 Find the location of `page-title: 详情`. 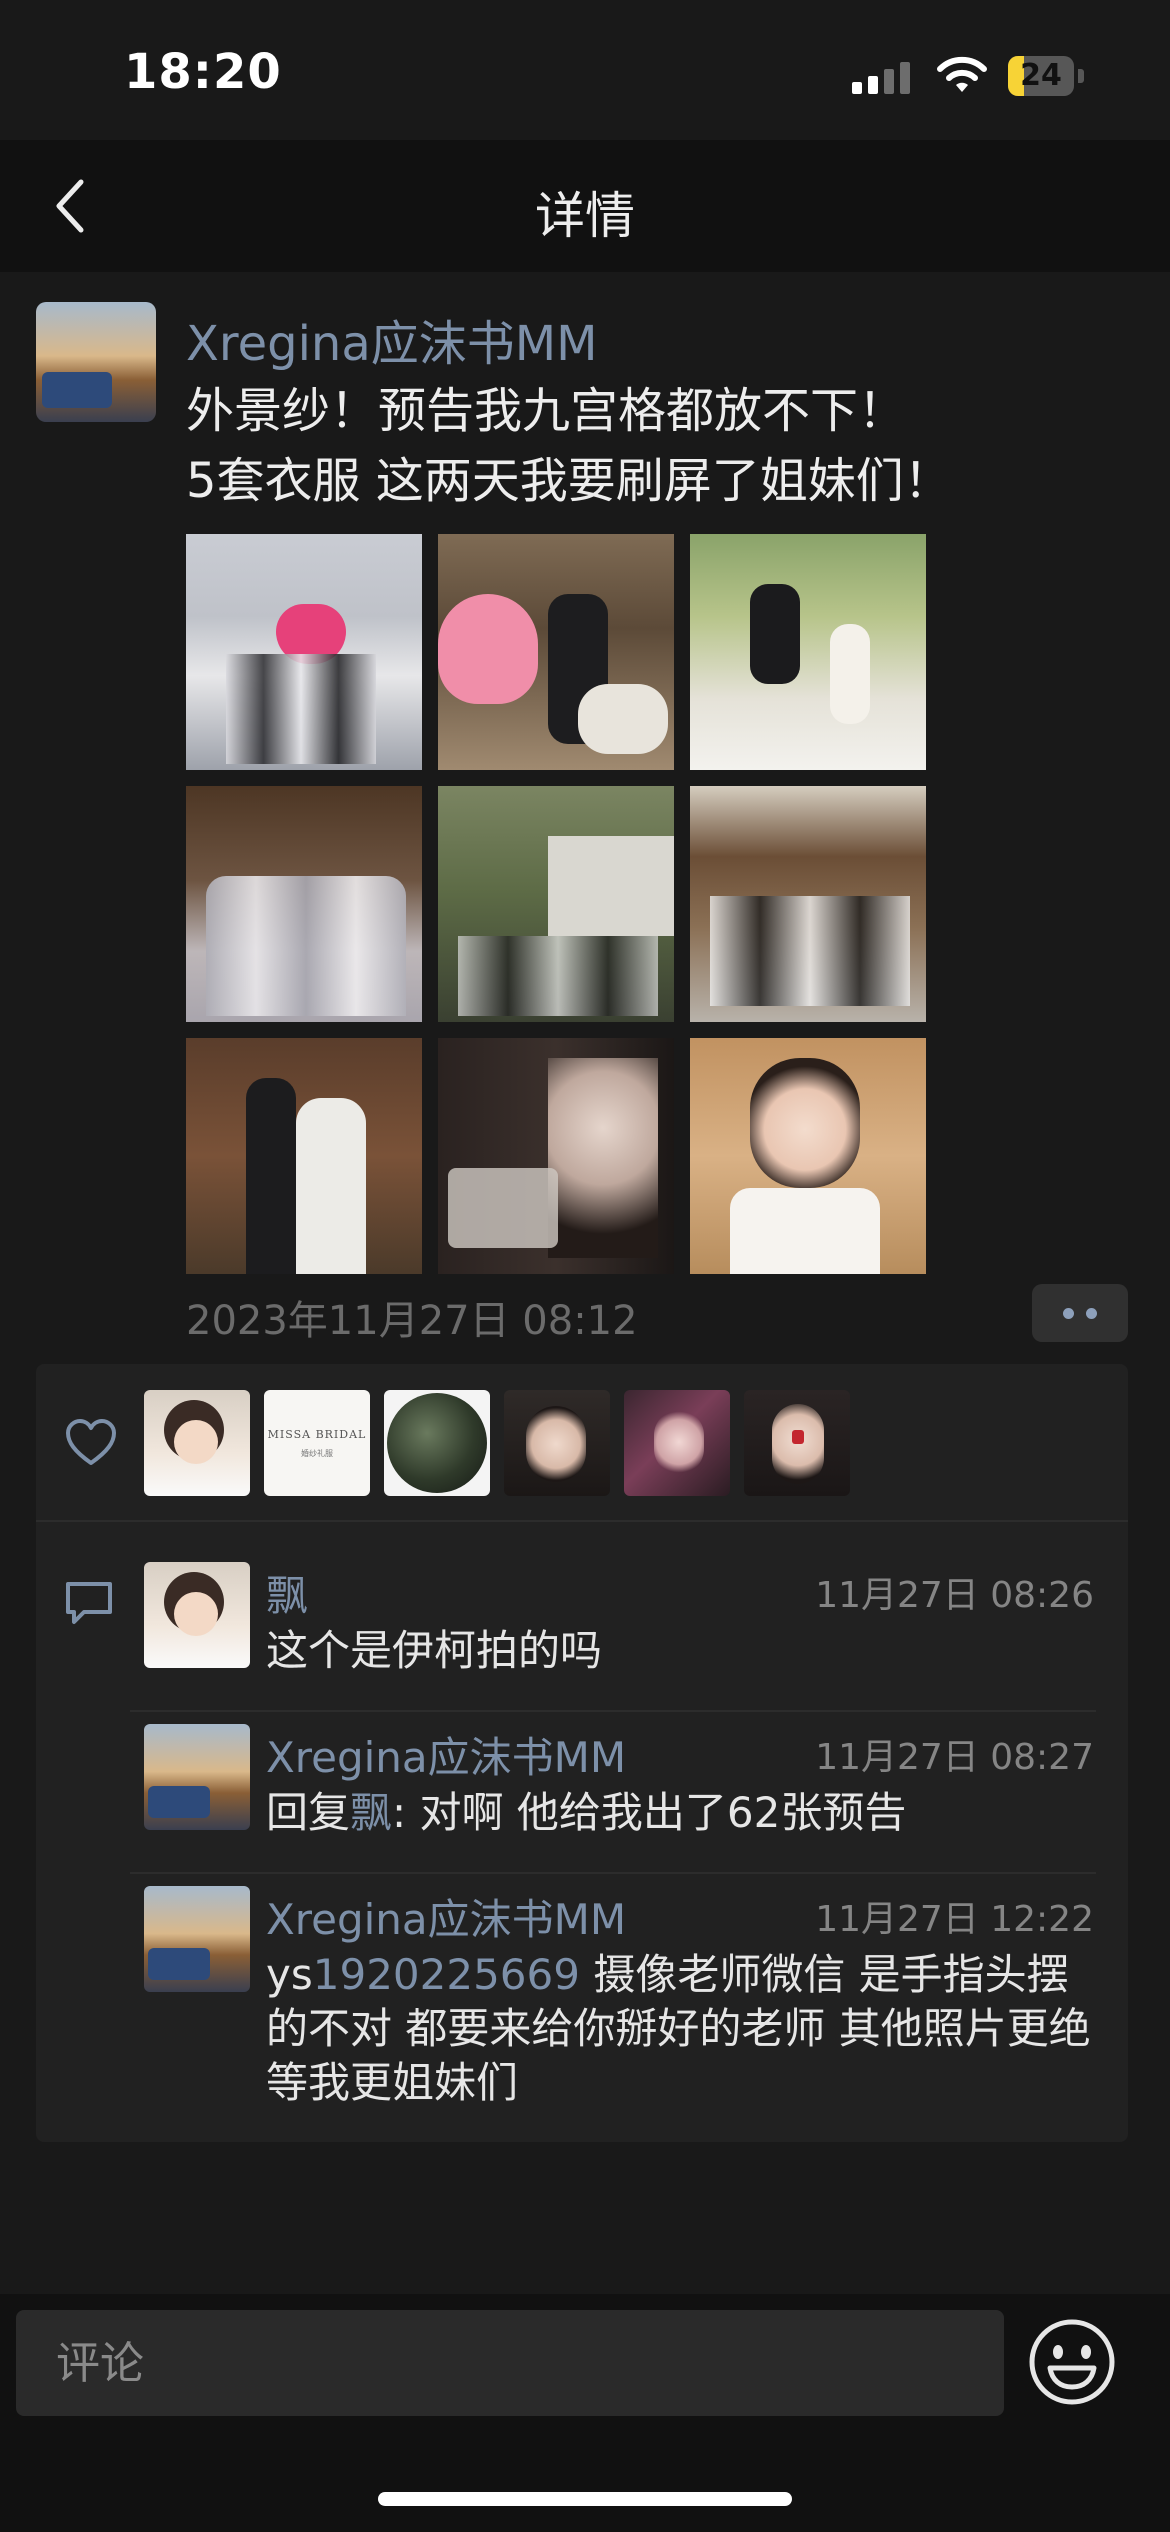

page-title: 详情 is located at coordinates (585, 216).